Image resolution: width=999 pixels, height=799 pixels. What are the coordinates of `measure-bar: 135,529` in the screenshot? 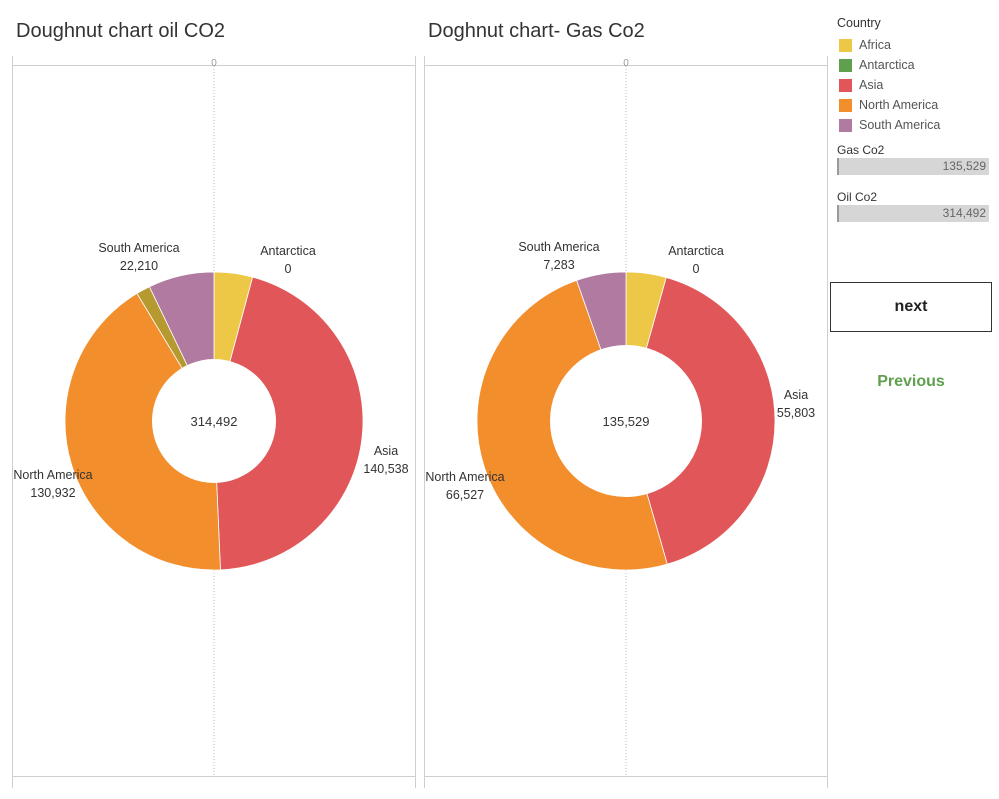 It's located at (913, 166).